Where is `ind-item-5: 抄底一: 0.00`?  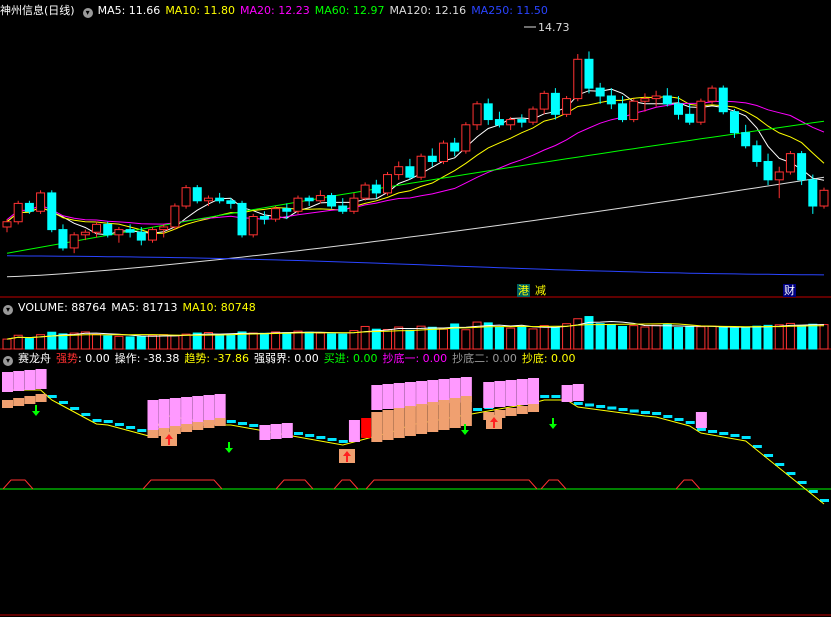
ind-item-5: 抄底一: 0.00 is located at coordinates (414, 358).